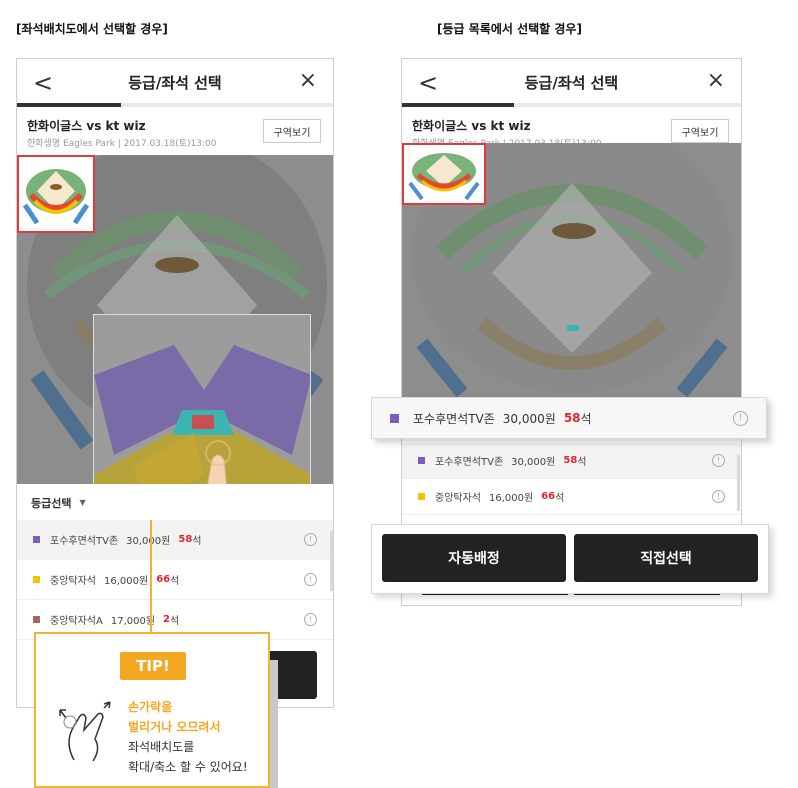 This screenshot has height=788, width=798. Describe the element at coordinates (167, 619) in the screenshot. I see `grade-seat-count: 2` at that location.